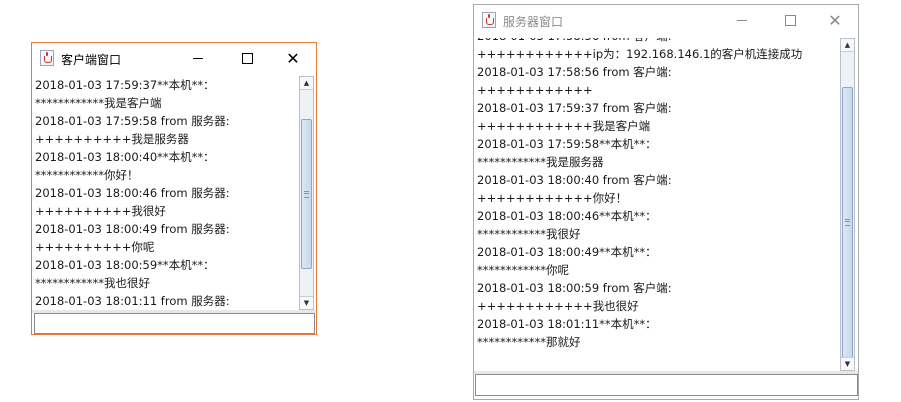 Image resolution: width=901 pixels, height=402 pixels. Describe the element at coordinates (125, 85) in the screenshot. I see `message-line: 2018-01-03 17:59:37**本机**：` at that location.